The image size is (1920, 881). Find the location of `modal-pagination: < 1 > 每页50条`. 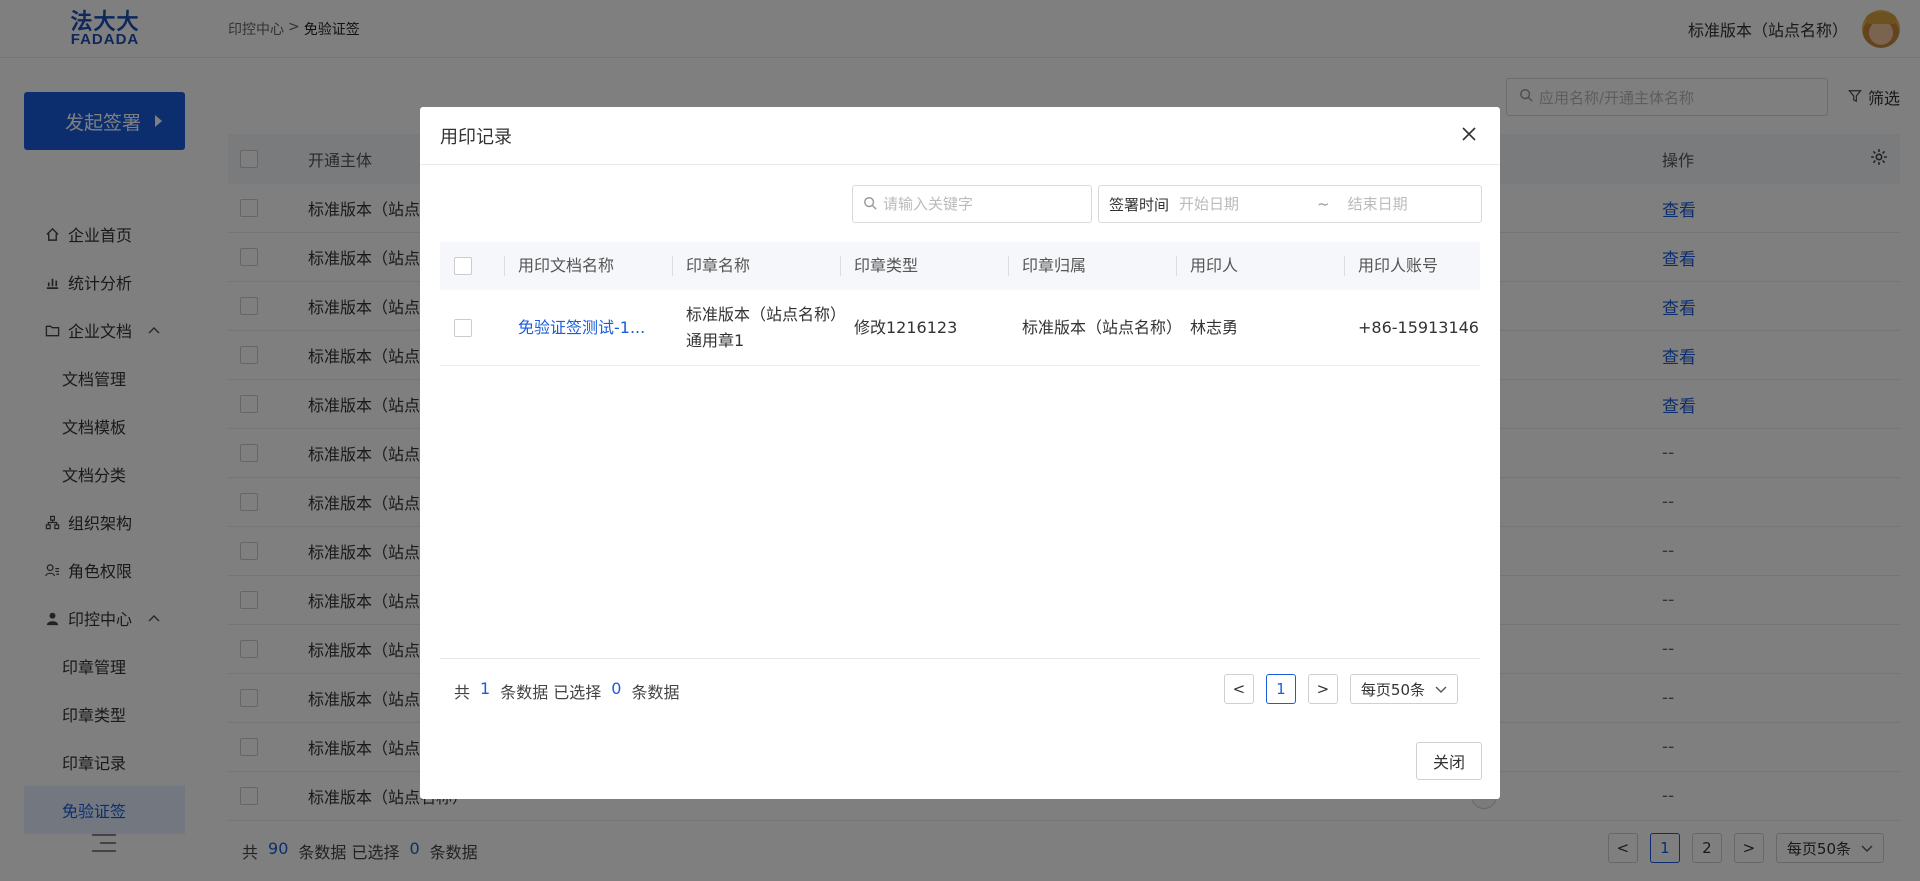

modal-pagination: < 1 > 每页50条 is located at coordinates (1340, 689).